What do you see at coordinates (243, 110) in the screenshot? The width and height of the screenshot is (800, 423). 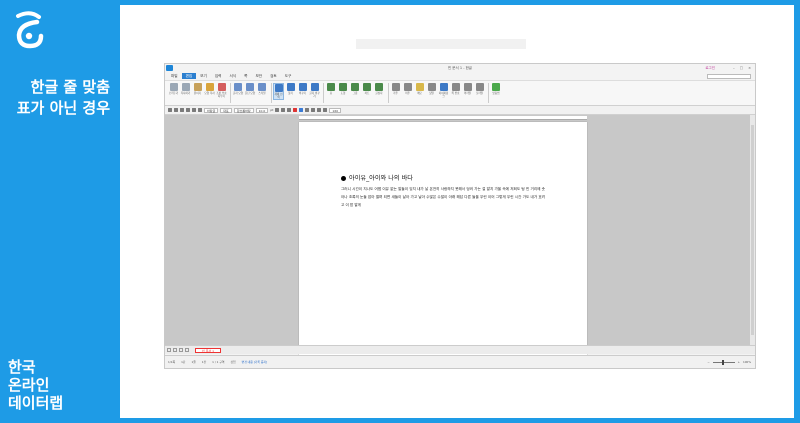 I see `font-select: 함초롬바탕` at bounding box center [243, 110].